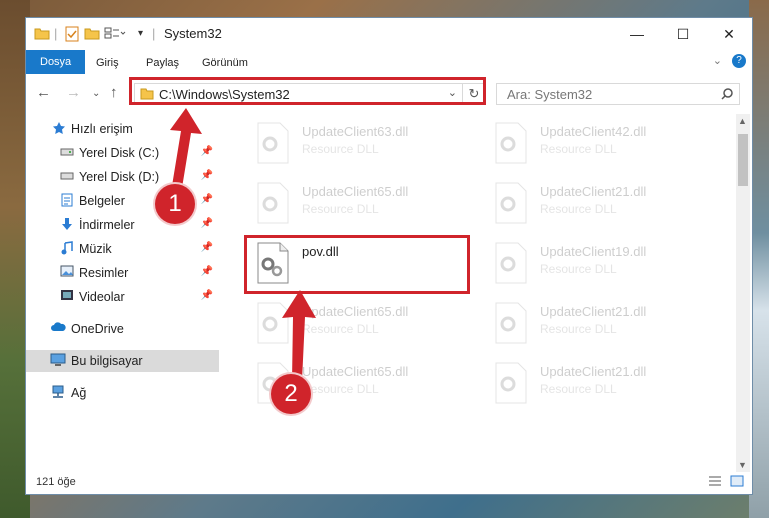 This screenshot has width=769, height=518. What do you see at coordinates (68, 224) in the screenshot?
I see `download-icon` at bounding box center [68, 224].